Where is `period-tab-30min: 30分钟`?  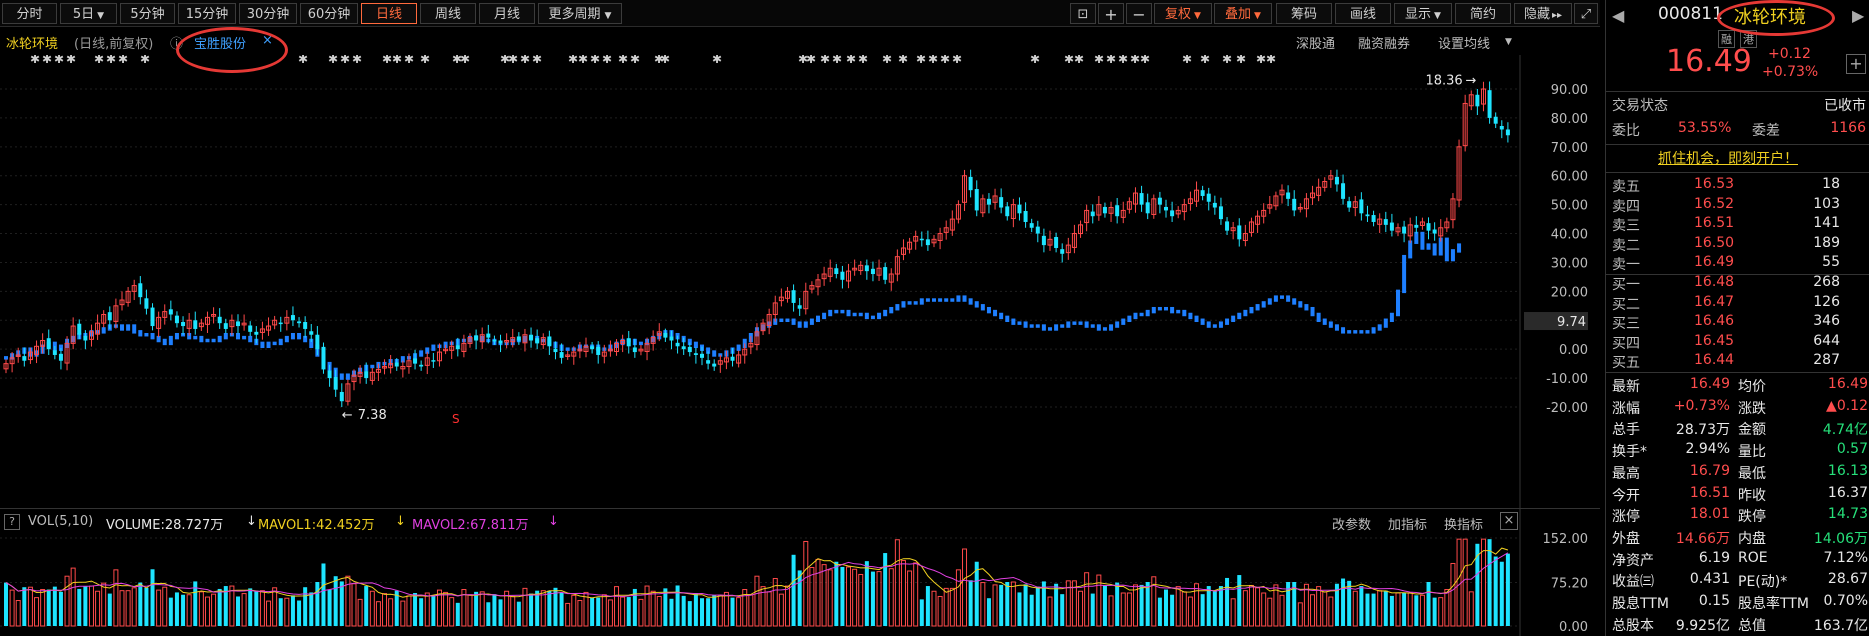
period-tab-30min: 30分钟 is located at coordinates (268, 13).